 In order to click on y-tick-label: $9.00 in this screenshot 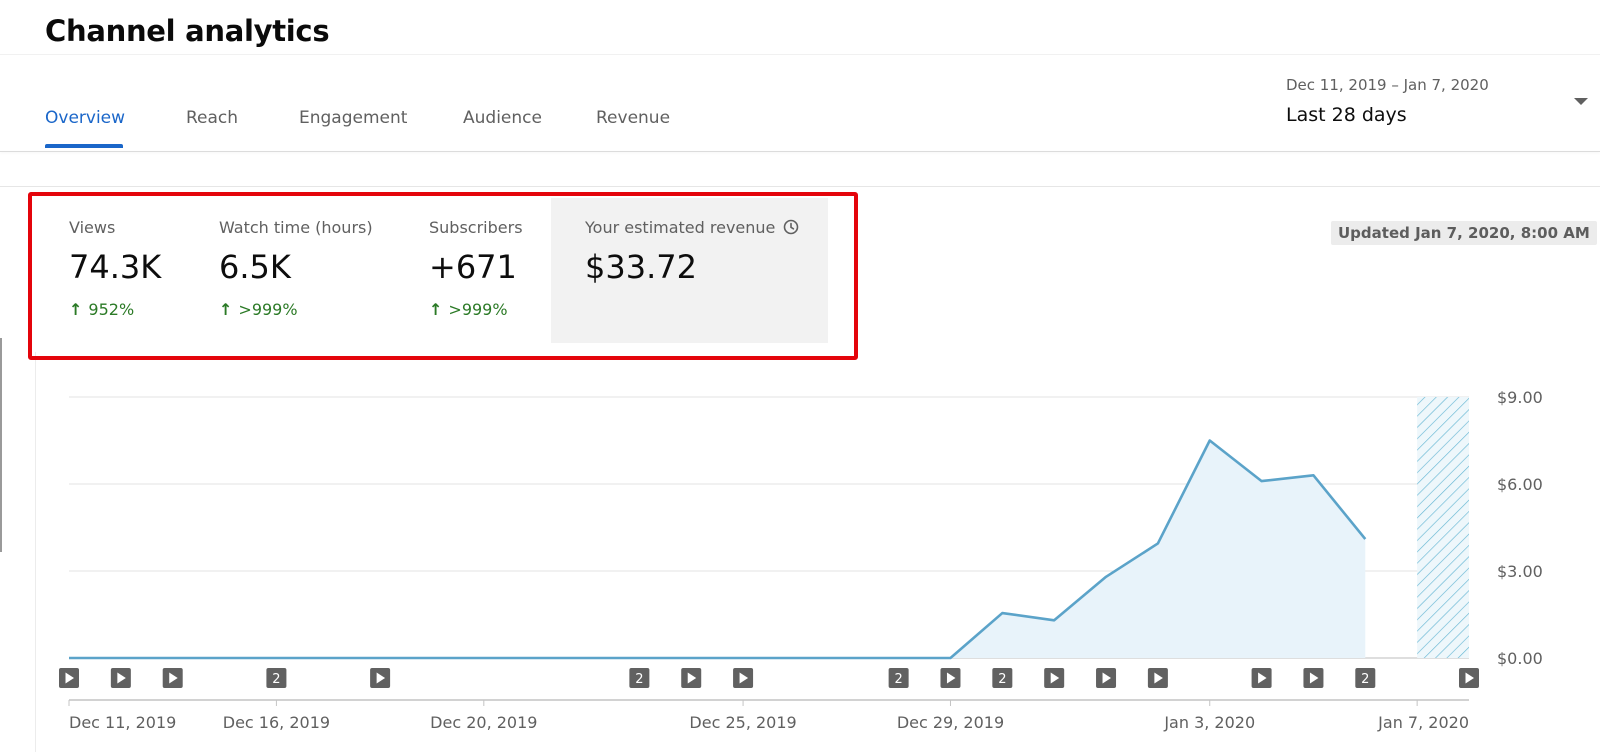, I will do `click(1520, 397)`.